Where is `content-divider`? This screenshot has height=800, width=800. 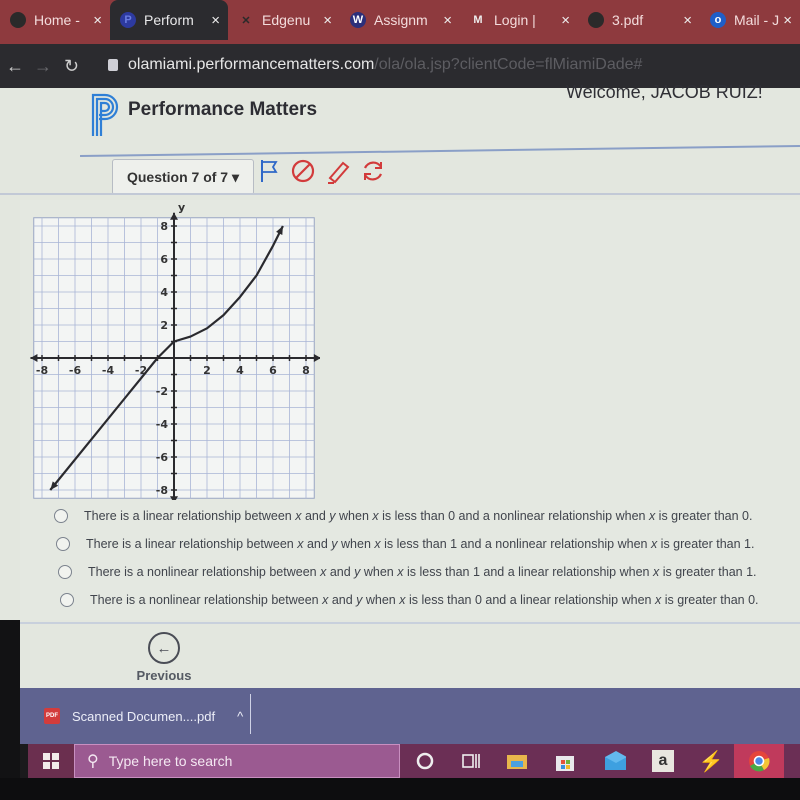 content-divider is located at coordinates (410, 623).